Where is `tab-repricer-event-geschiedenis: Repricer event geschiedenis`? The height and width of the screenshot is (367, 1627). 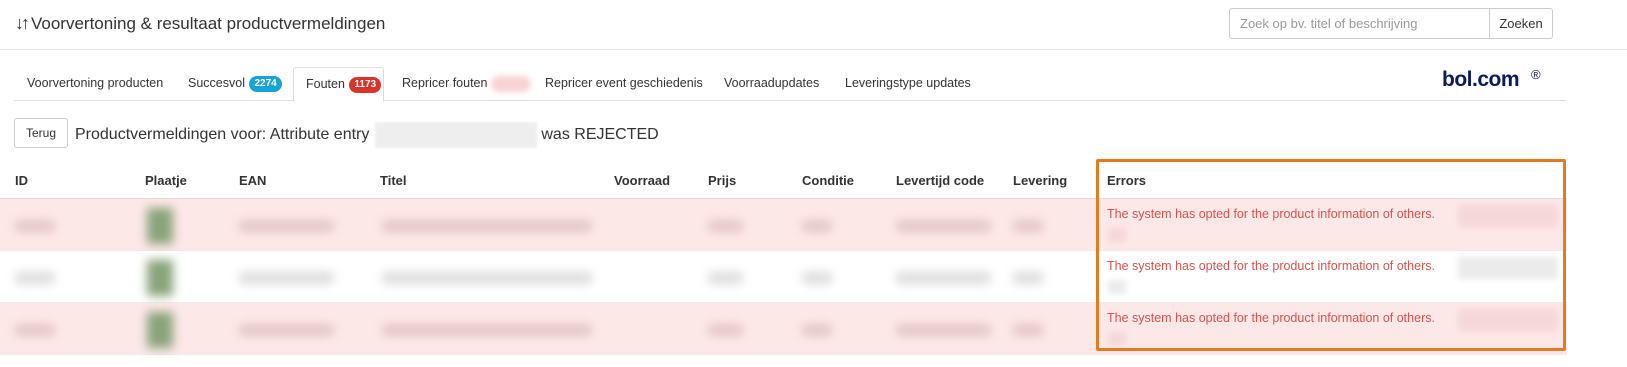
tab-repricer-event-geschiedenis: Repricer event geschiedenis is located at coordinates (624, 84).